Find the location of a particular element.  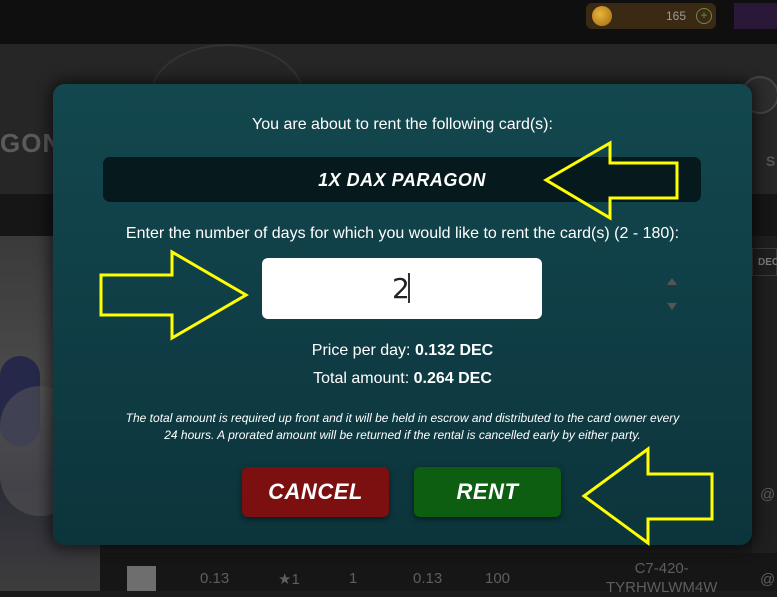

side-letter: S is located at coordinates (771, 161).